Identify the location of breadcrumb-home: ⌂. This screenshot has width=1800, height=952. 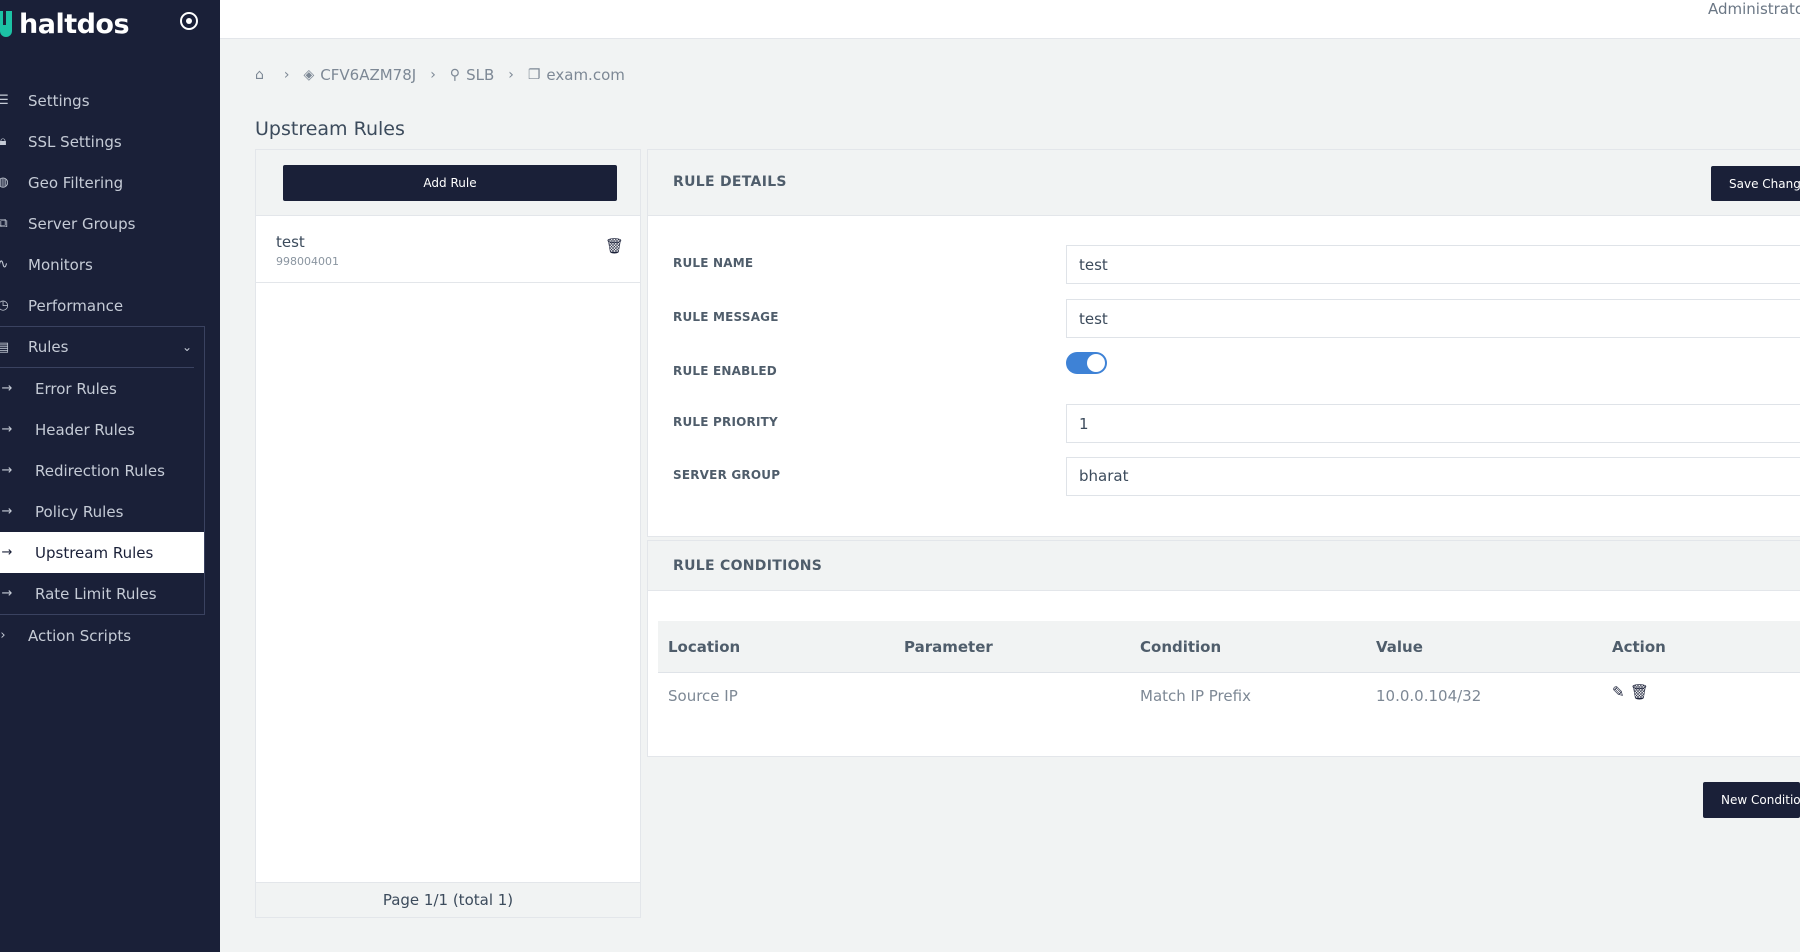
(262, 75).